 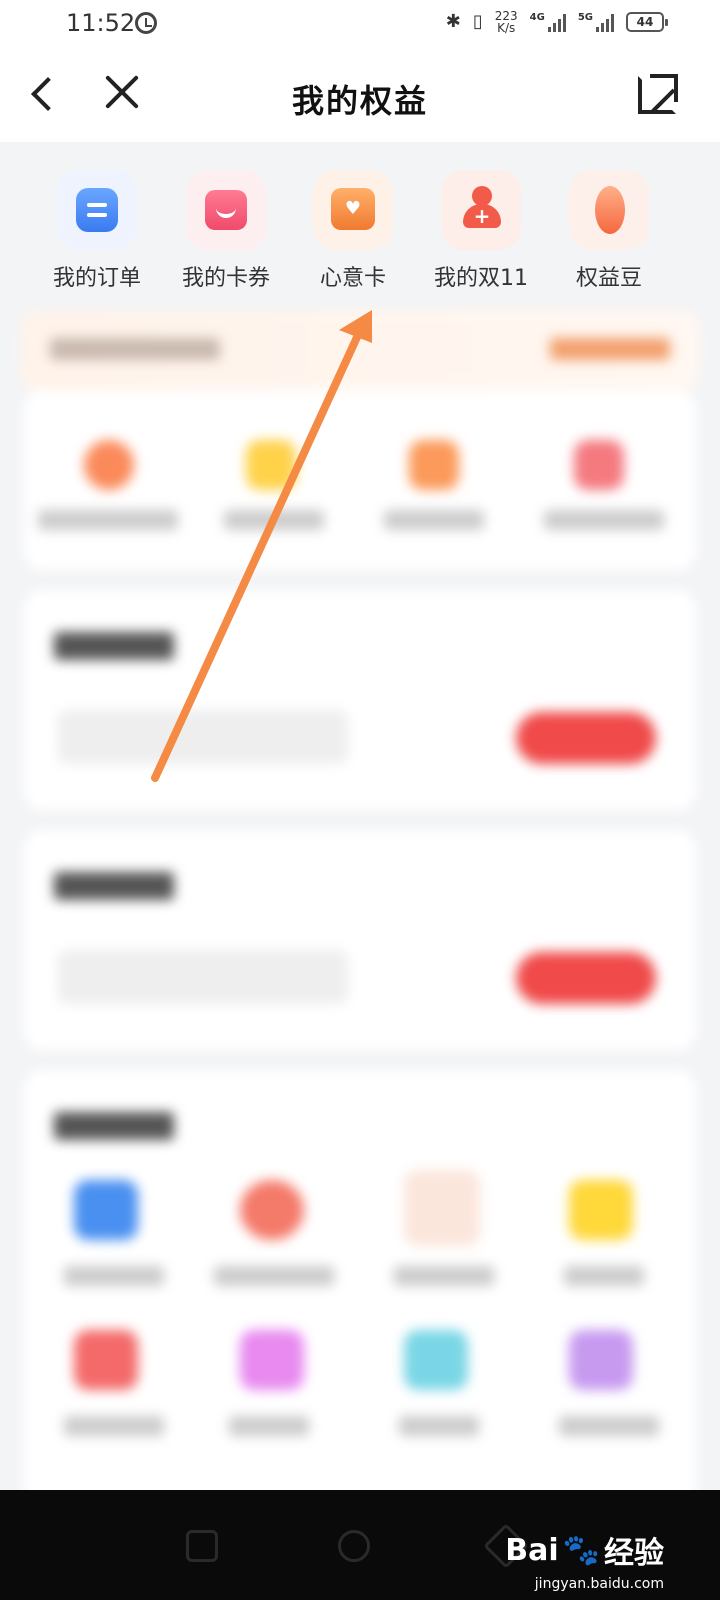 What do you see at coordinates (585, 17) in the screenshot?
I see `net-label-5g: 5G` at bounding box center [585, 17].